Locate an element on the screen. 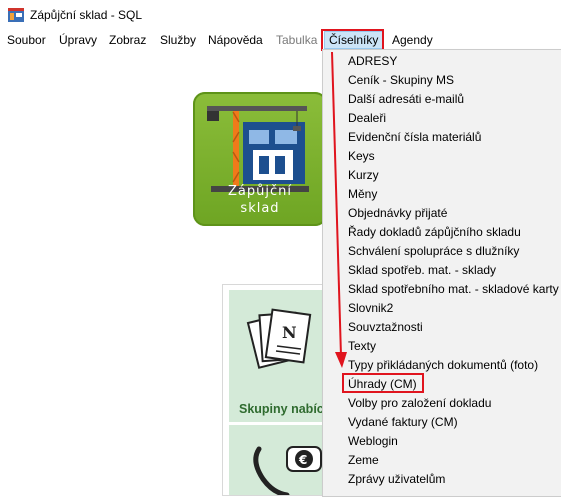  menu-item-typy-dokumentu: Typy přikládaných dokumentů (foto) is located at coordinates (443, 365).